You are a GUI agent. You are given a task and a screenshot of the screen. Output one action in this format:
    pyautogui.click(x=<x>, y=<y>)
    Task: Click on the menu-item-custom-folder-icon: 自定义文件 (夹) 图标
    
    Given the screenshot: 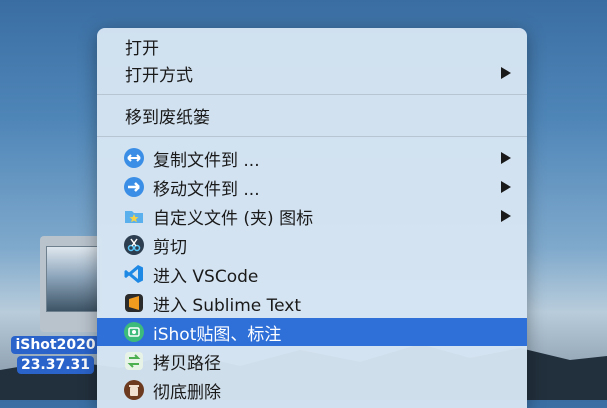 What is the action you would take?
    pyautogui.click(x=312, y=216)
    